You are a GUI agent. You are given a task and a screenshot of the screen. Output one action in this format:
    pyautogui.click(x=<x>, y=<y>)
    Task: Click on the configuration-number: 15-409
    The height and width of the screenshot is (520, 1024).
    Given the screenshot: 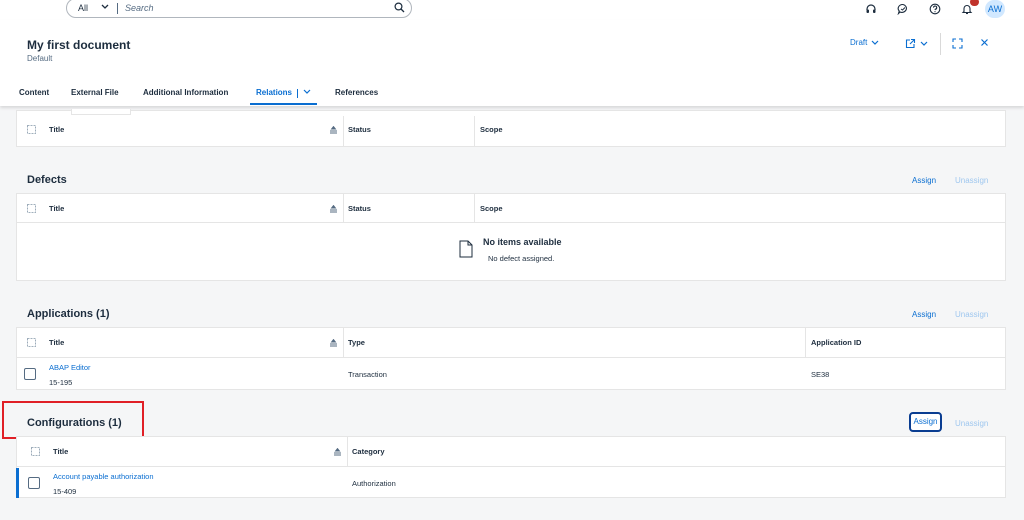 What is the action you would take?
    pyautogui.click(x=65, y=491)
    